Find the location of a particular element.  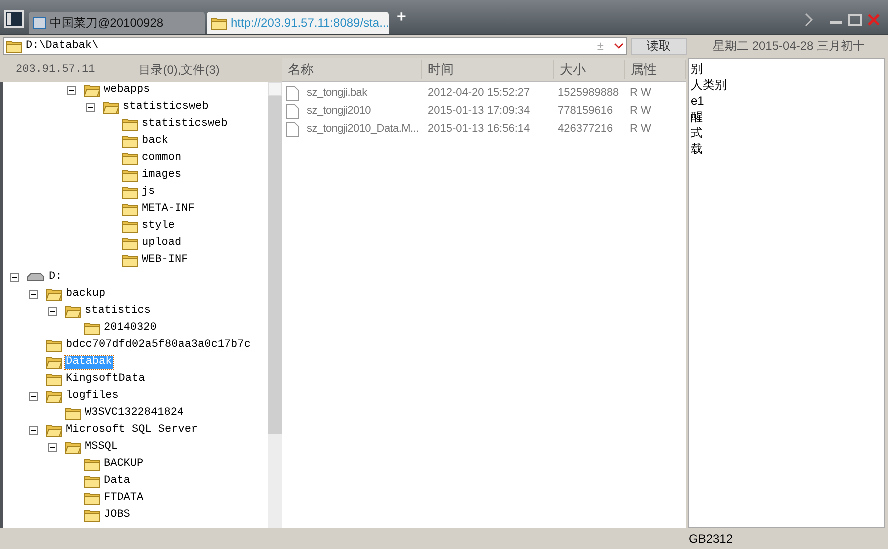

scrollbar is located at coordinates (275, 305).